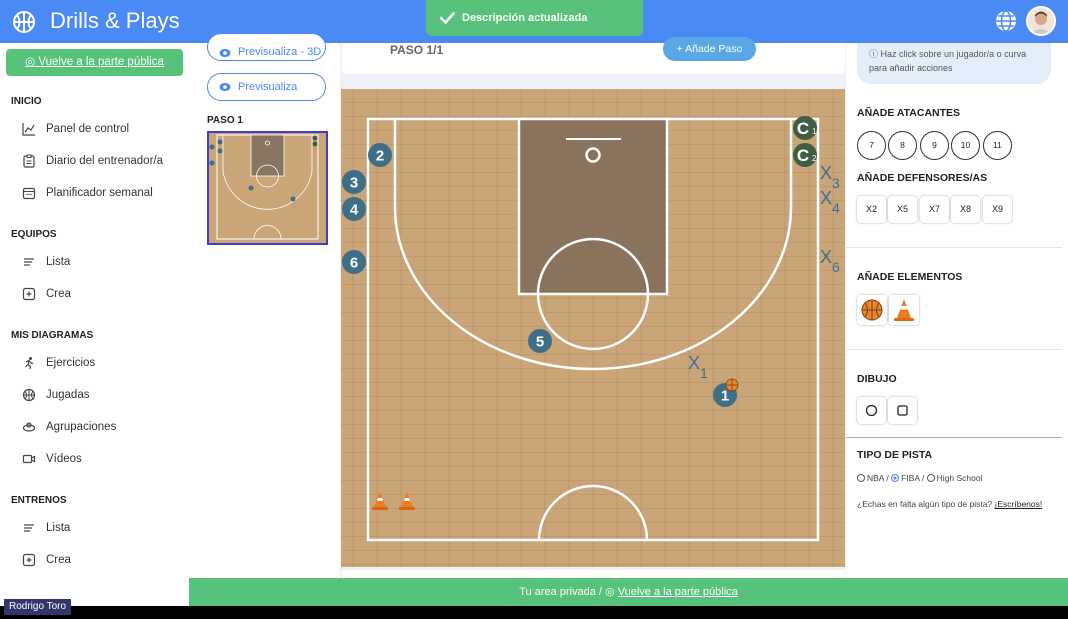 This screenshot has width=1068, height=619. What do you see at coordinates (861, 478) in the screenshot?
I see `radio-nba` at bounding box center [861, 478].